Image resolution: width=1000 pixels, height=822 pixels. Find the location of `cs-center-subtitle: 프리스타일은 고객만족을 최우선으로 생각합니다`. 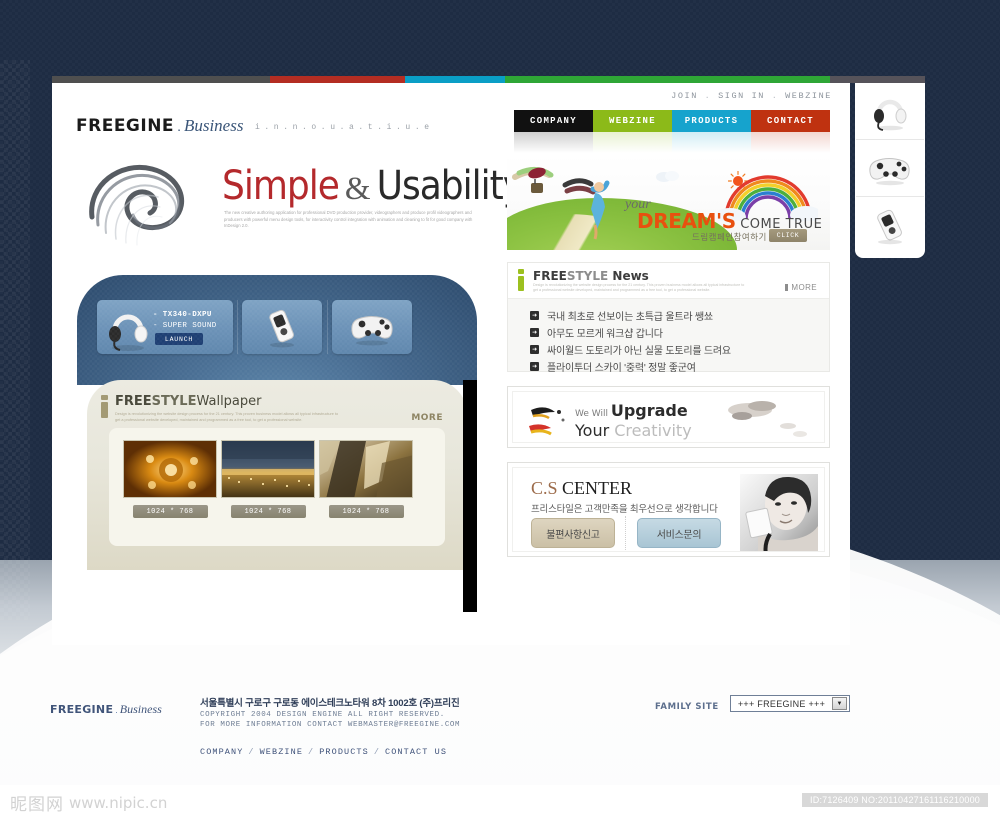

cs-center-subtitle: 프리스타일은 고객만족을 최우선으로 생각합니다 is located at coordinates (624, 509).